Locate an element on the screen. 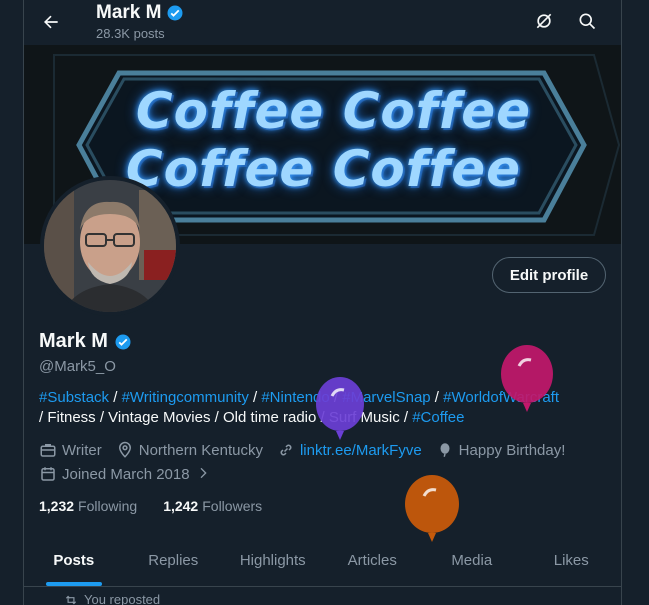 This screenshot has width=649, height=605. profile-handle: @Mark5_O is located at coordinates (77, 366).